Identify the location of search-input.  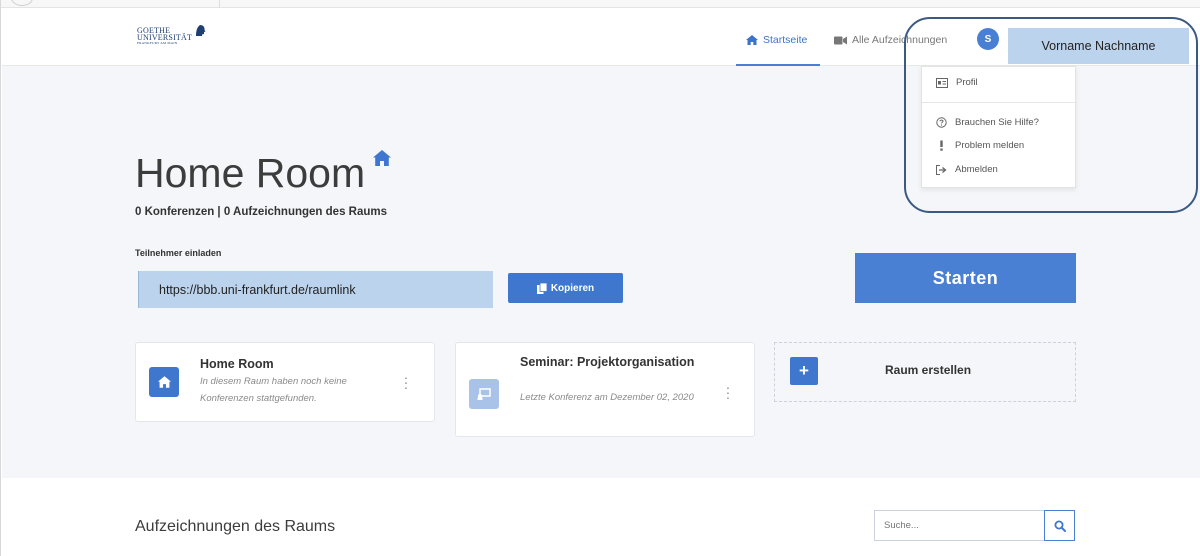
(959, 525).